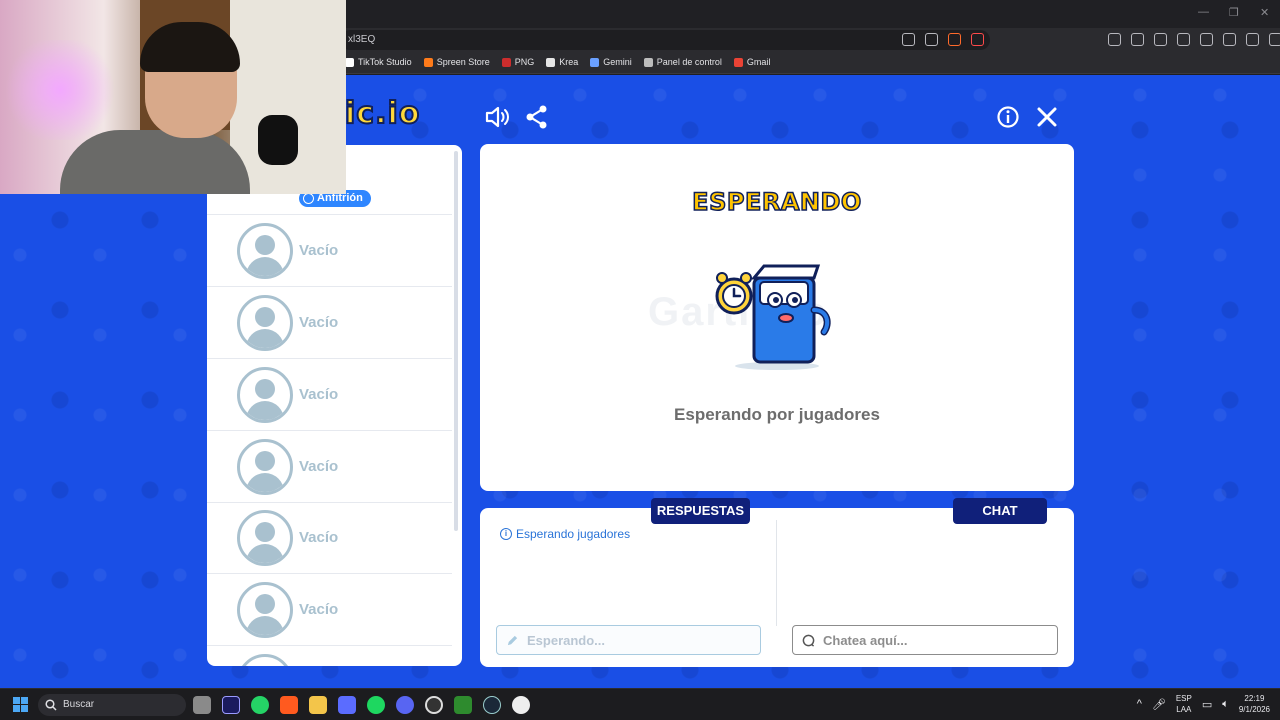 Image resolution: width=1280 pixels, height=720 pixels. I want to click on sidebar-icon, so click(1183, 39).